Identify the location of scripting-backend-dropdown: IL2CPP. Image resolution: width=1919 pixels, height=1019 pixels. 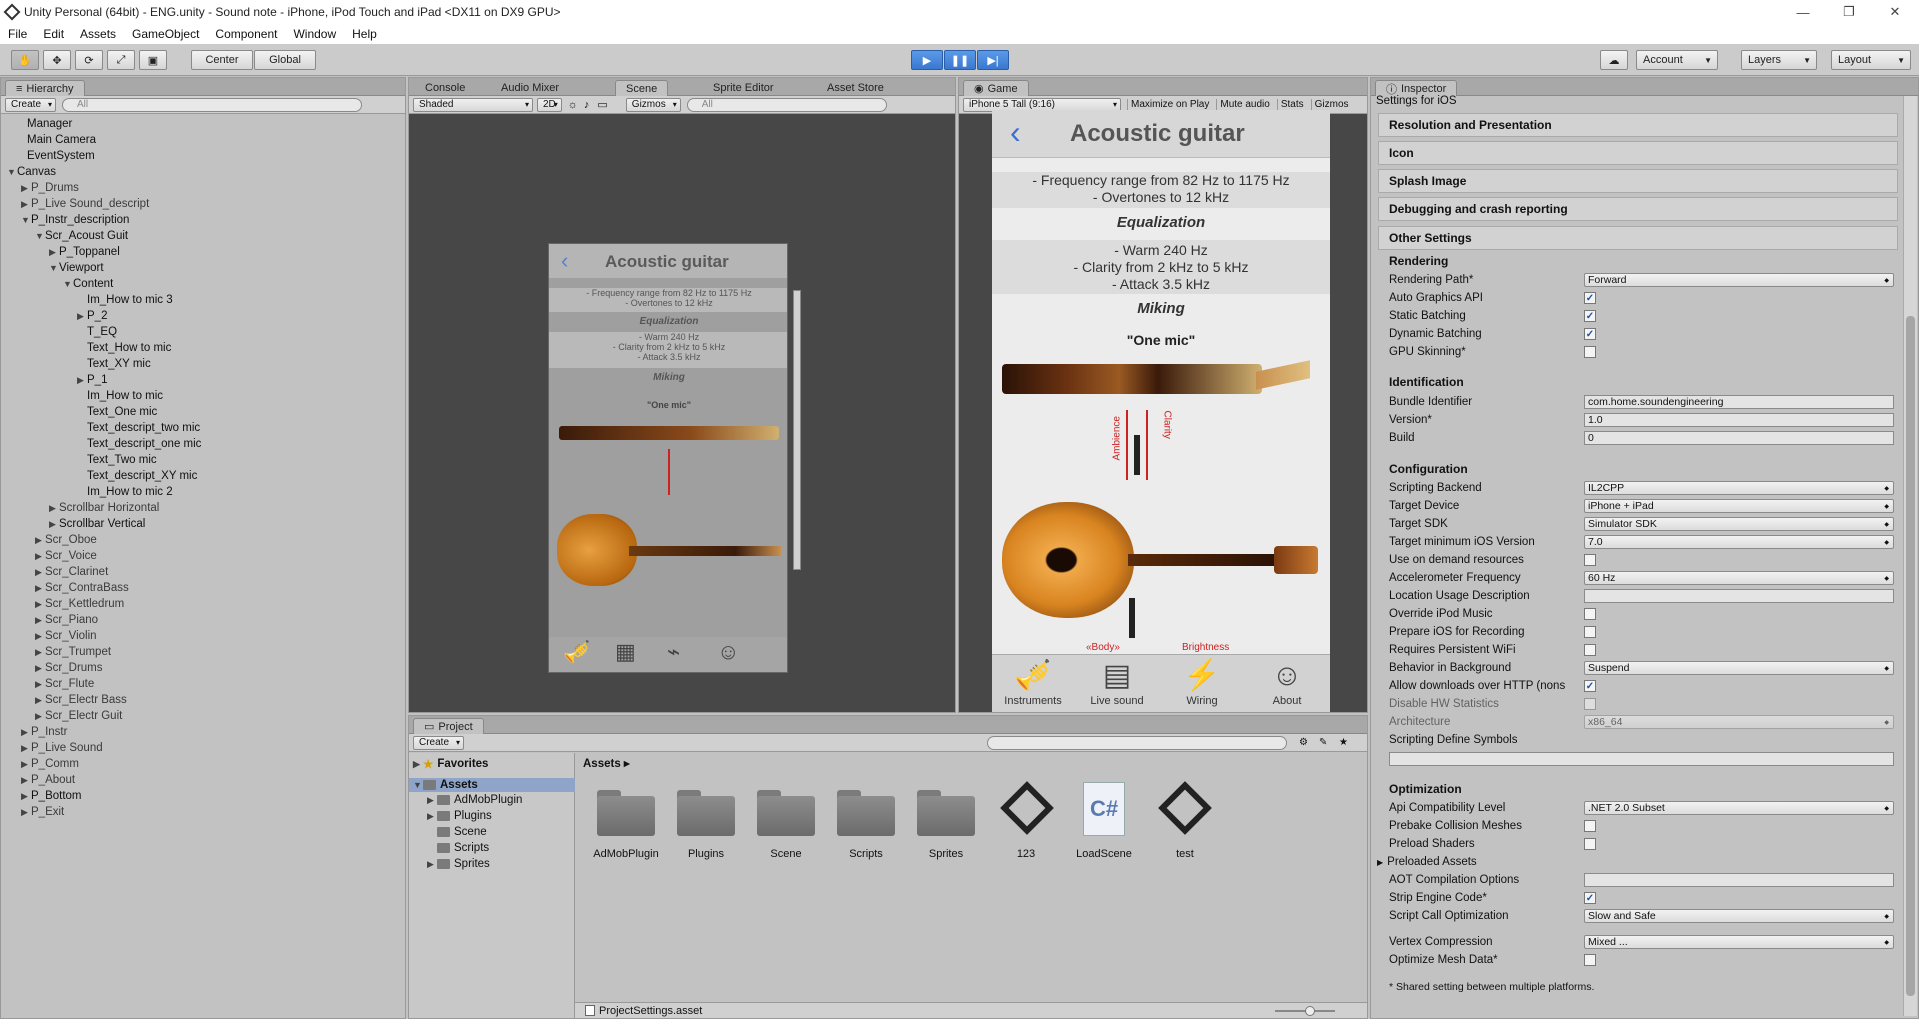
(1739, 488).